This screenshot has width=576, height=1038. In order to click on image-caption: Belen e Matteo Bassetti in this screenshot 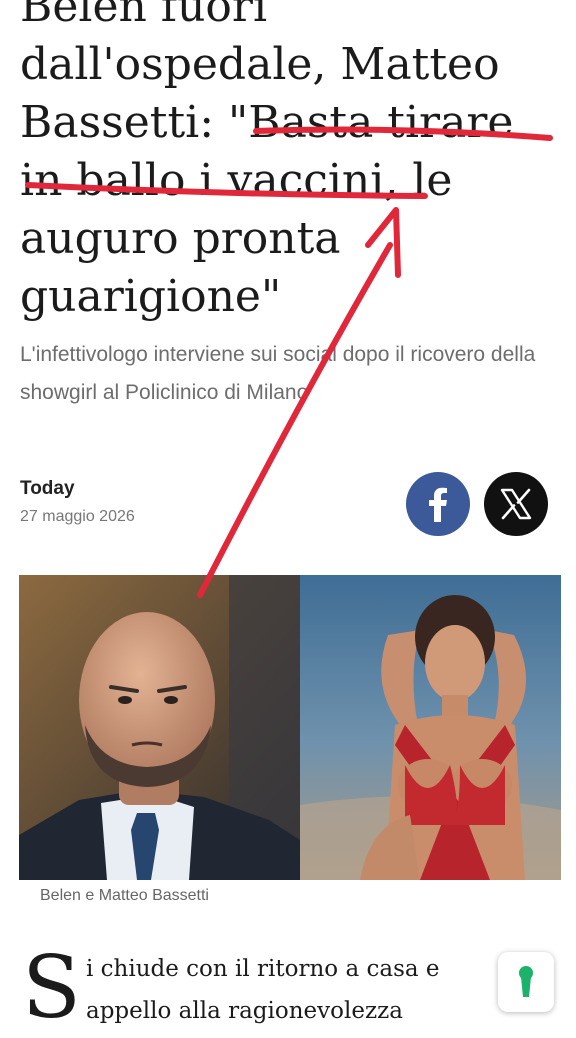, I will do `click(124, 895)`.